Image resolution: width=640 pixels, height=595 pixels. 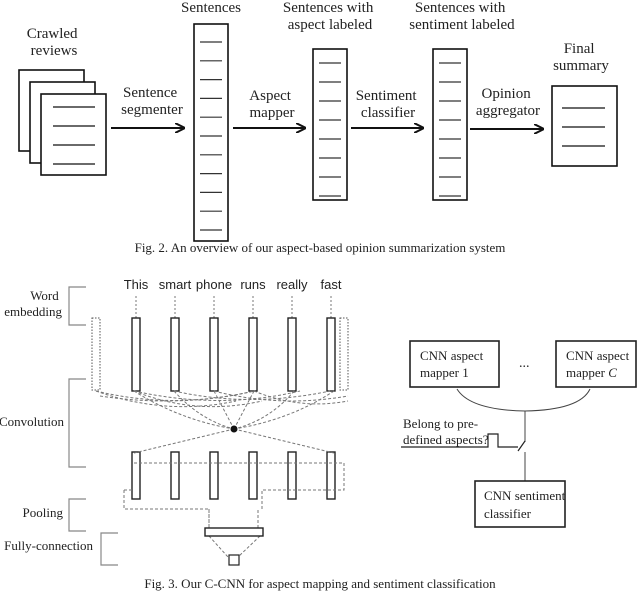 What do you see at coordinates (211, 8) in the screenshot?
I see `label-sentences: Sentences` at bounding box center [211, 8].